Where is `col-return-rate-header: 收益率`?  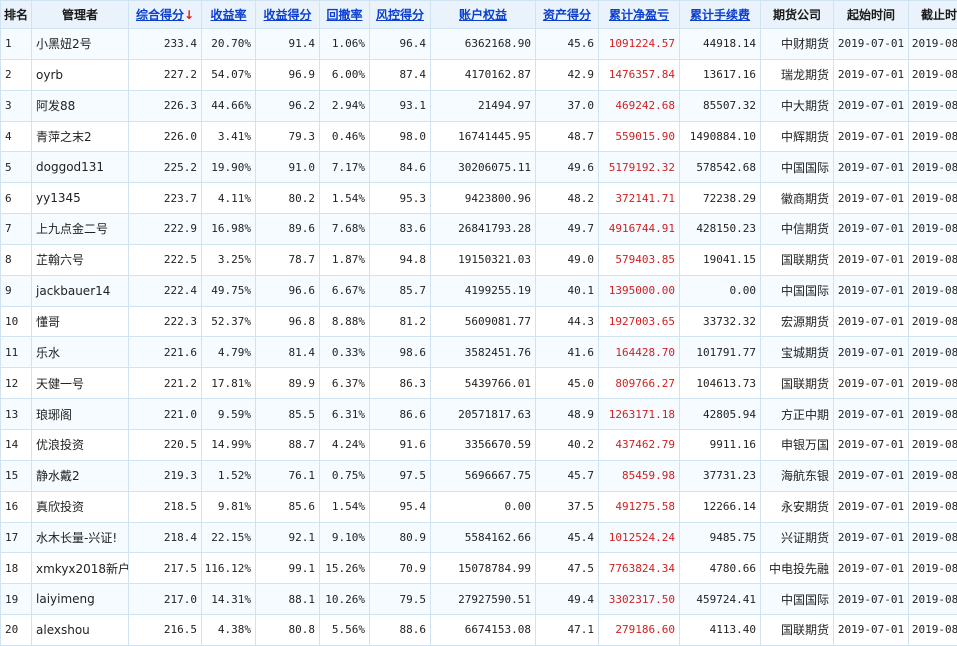
col-return-rate-header: 收益率 is located at coordinates (229, 15).